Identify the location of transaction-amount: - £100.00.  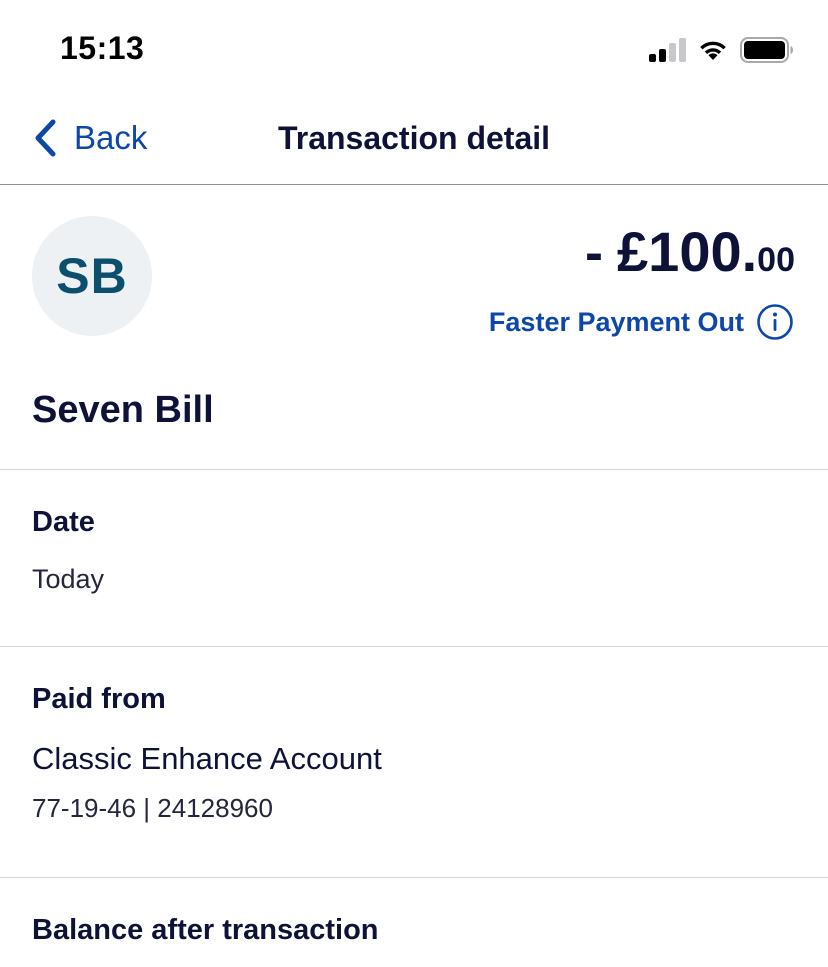
(690, 251).